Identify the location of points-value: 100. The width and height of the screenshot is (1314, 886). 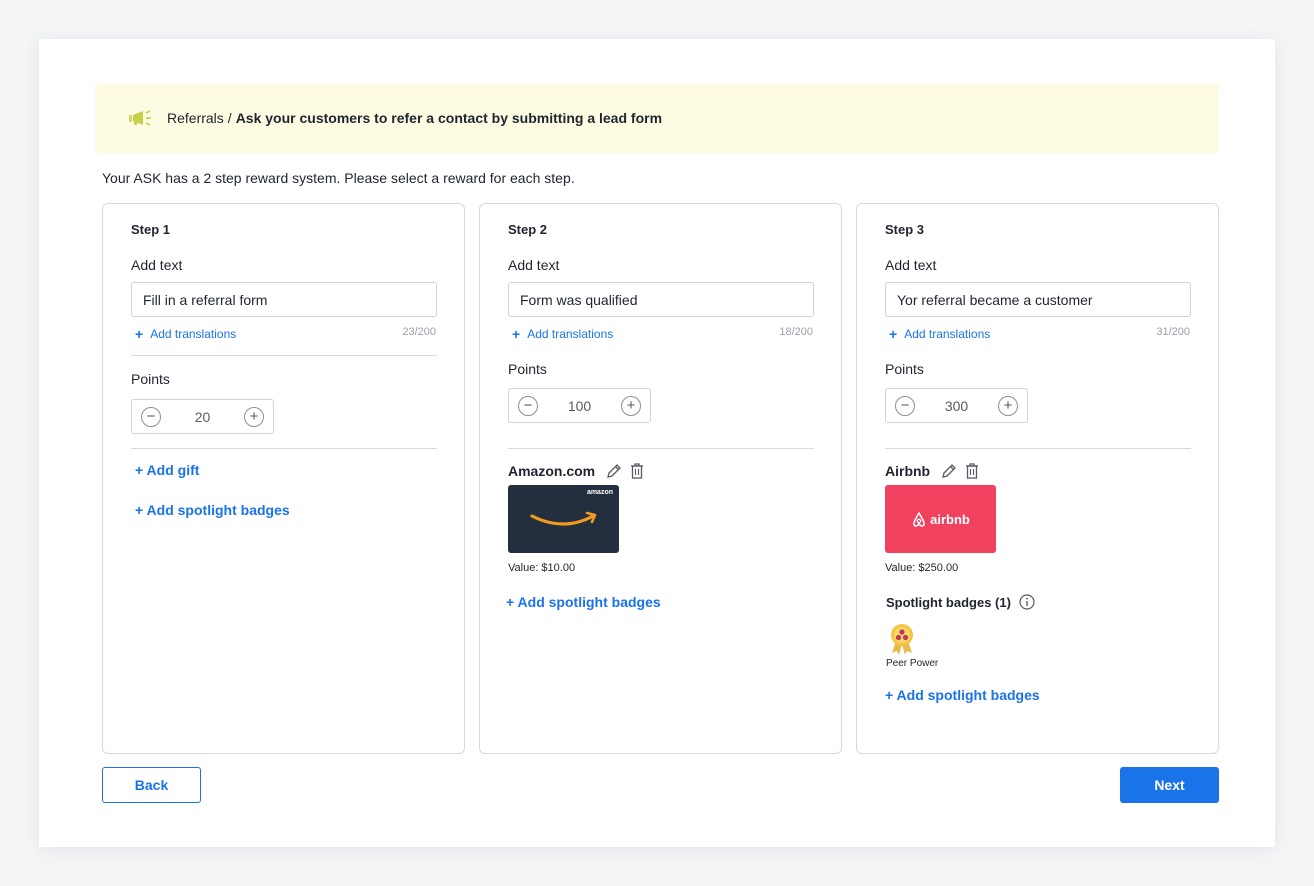
(579, 406).